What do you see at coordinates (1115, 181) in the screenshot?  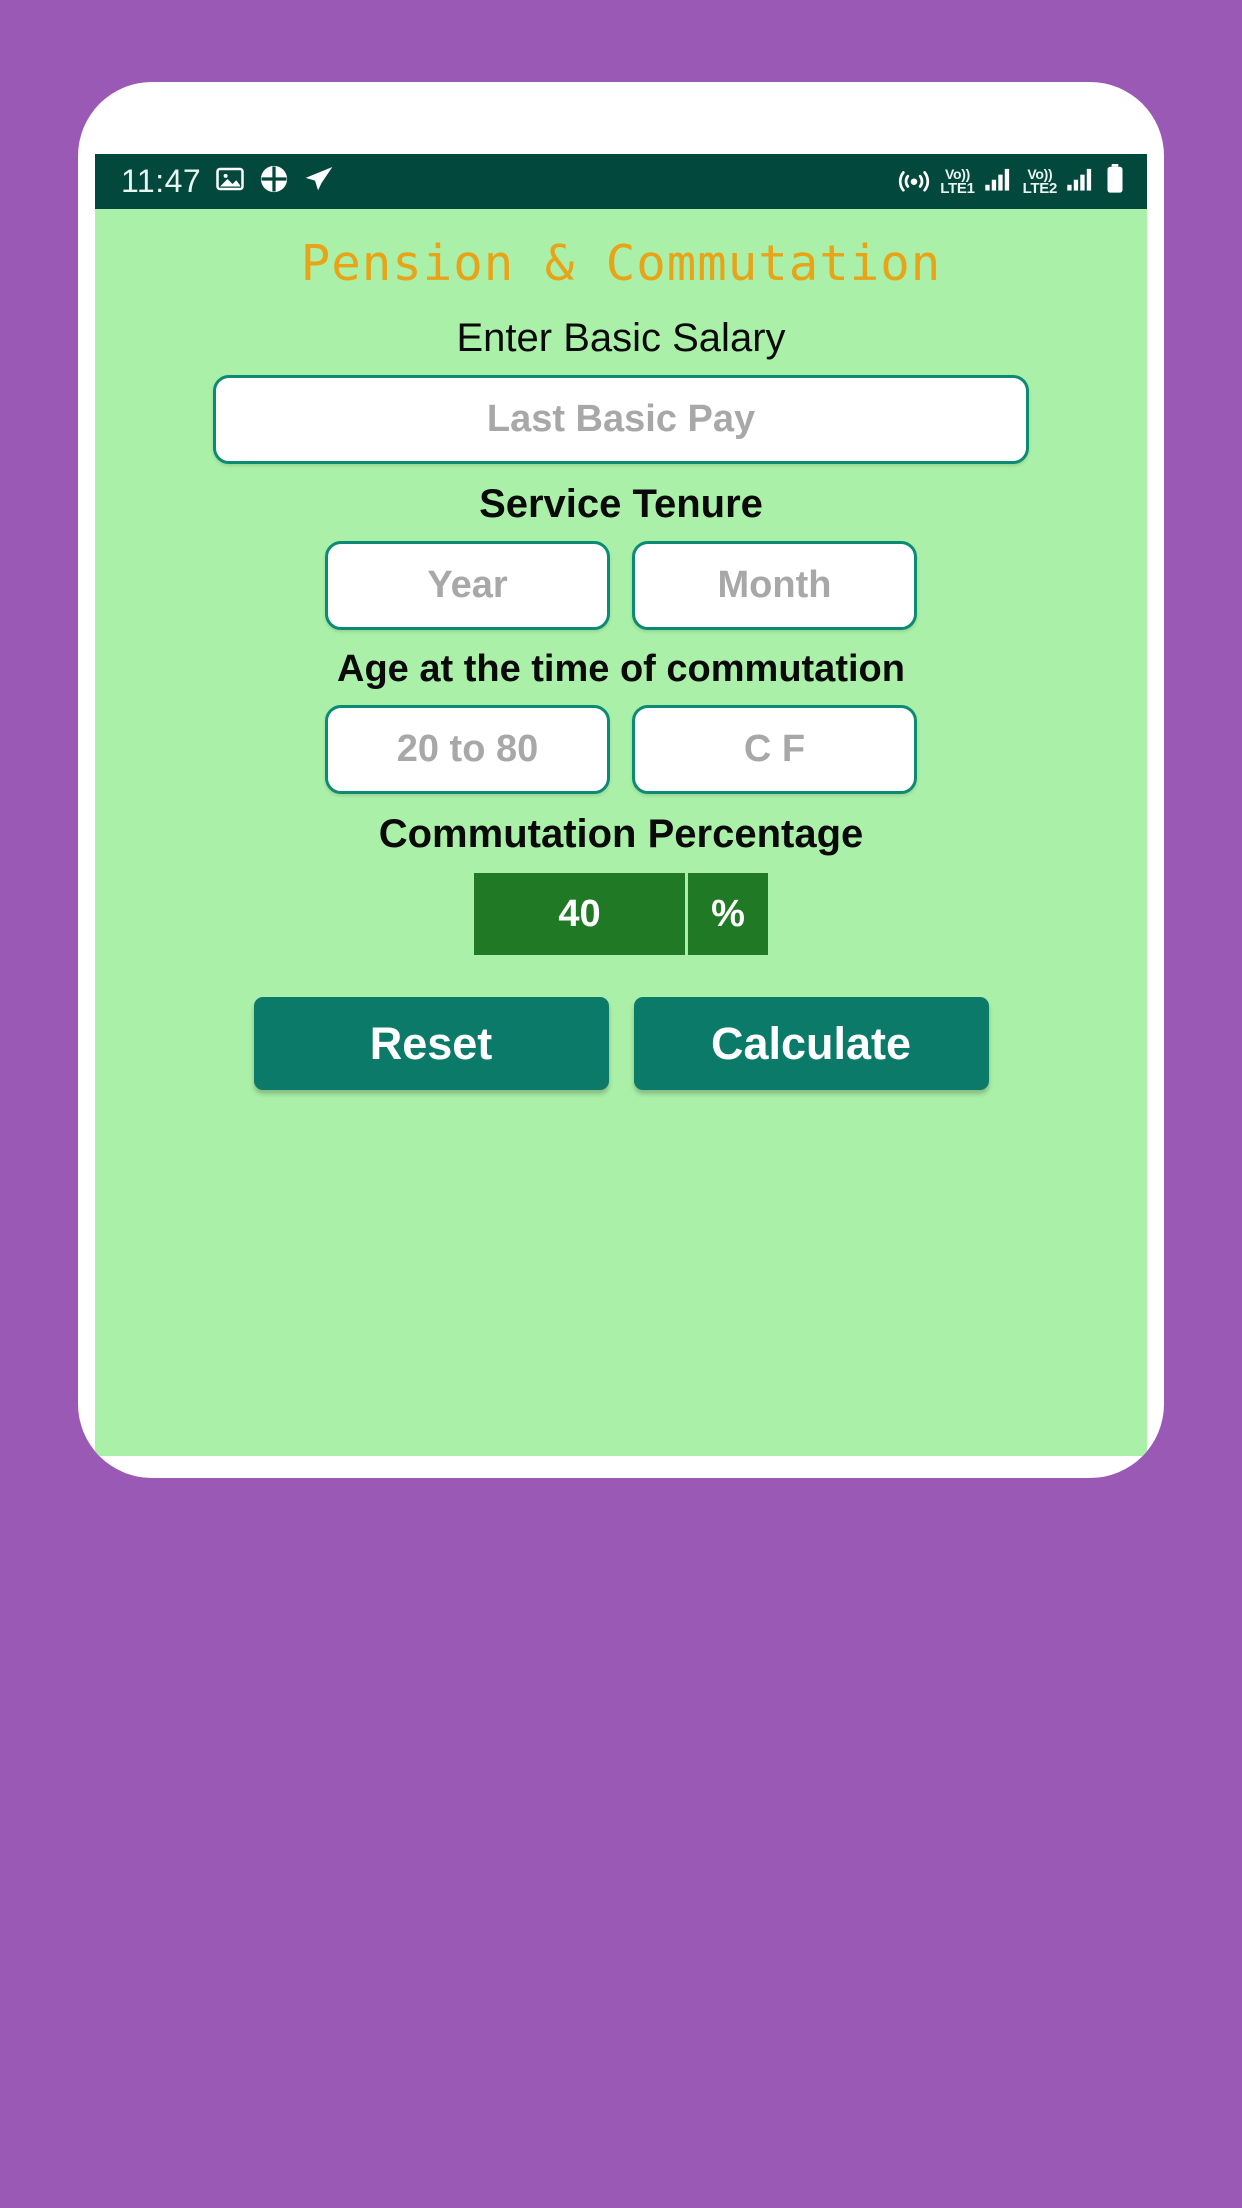 I see `battery-icon` at bounding box center [1115, 181].